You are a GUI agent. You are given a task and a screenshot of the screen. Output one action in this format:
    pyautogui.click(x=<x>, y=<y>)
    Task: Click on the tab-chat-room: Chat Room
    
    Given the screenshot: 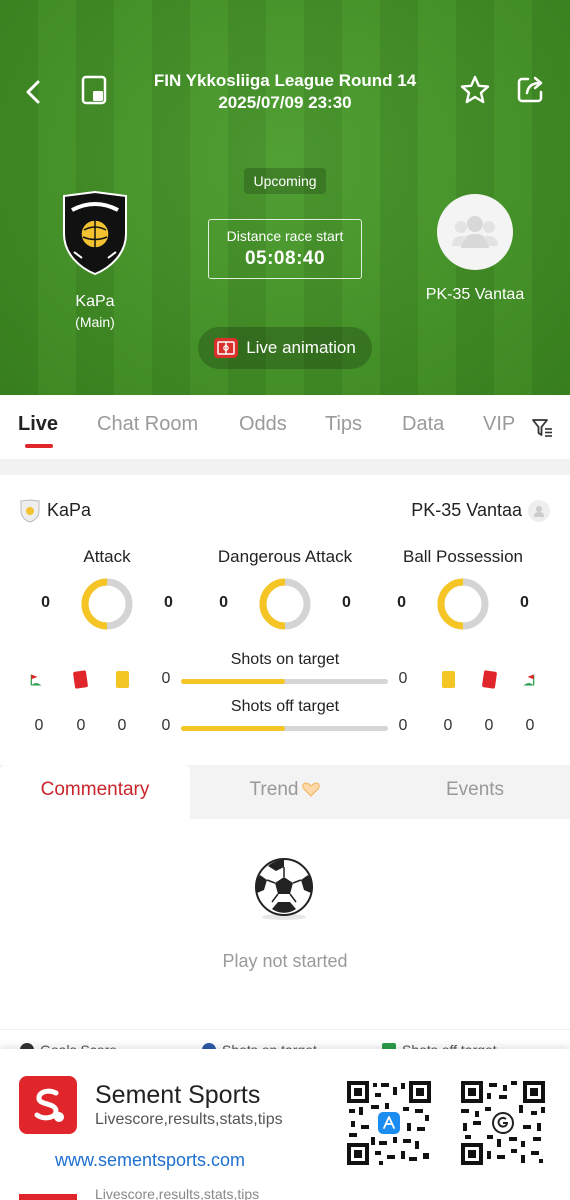 What is the action you would take?
    pyautogui.click(x=147, y=424)
    